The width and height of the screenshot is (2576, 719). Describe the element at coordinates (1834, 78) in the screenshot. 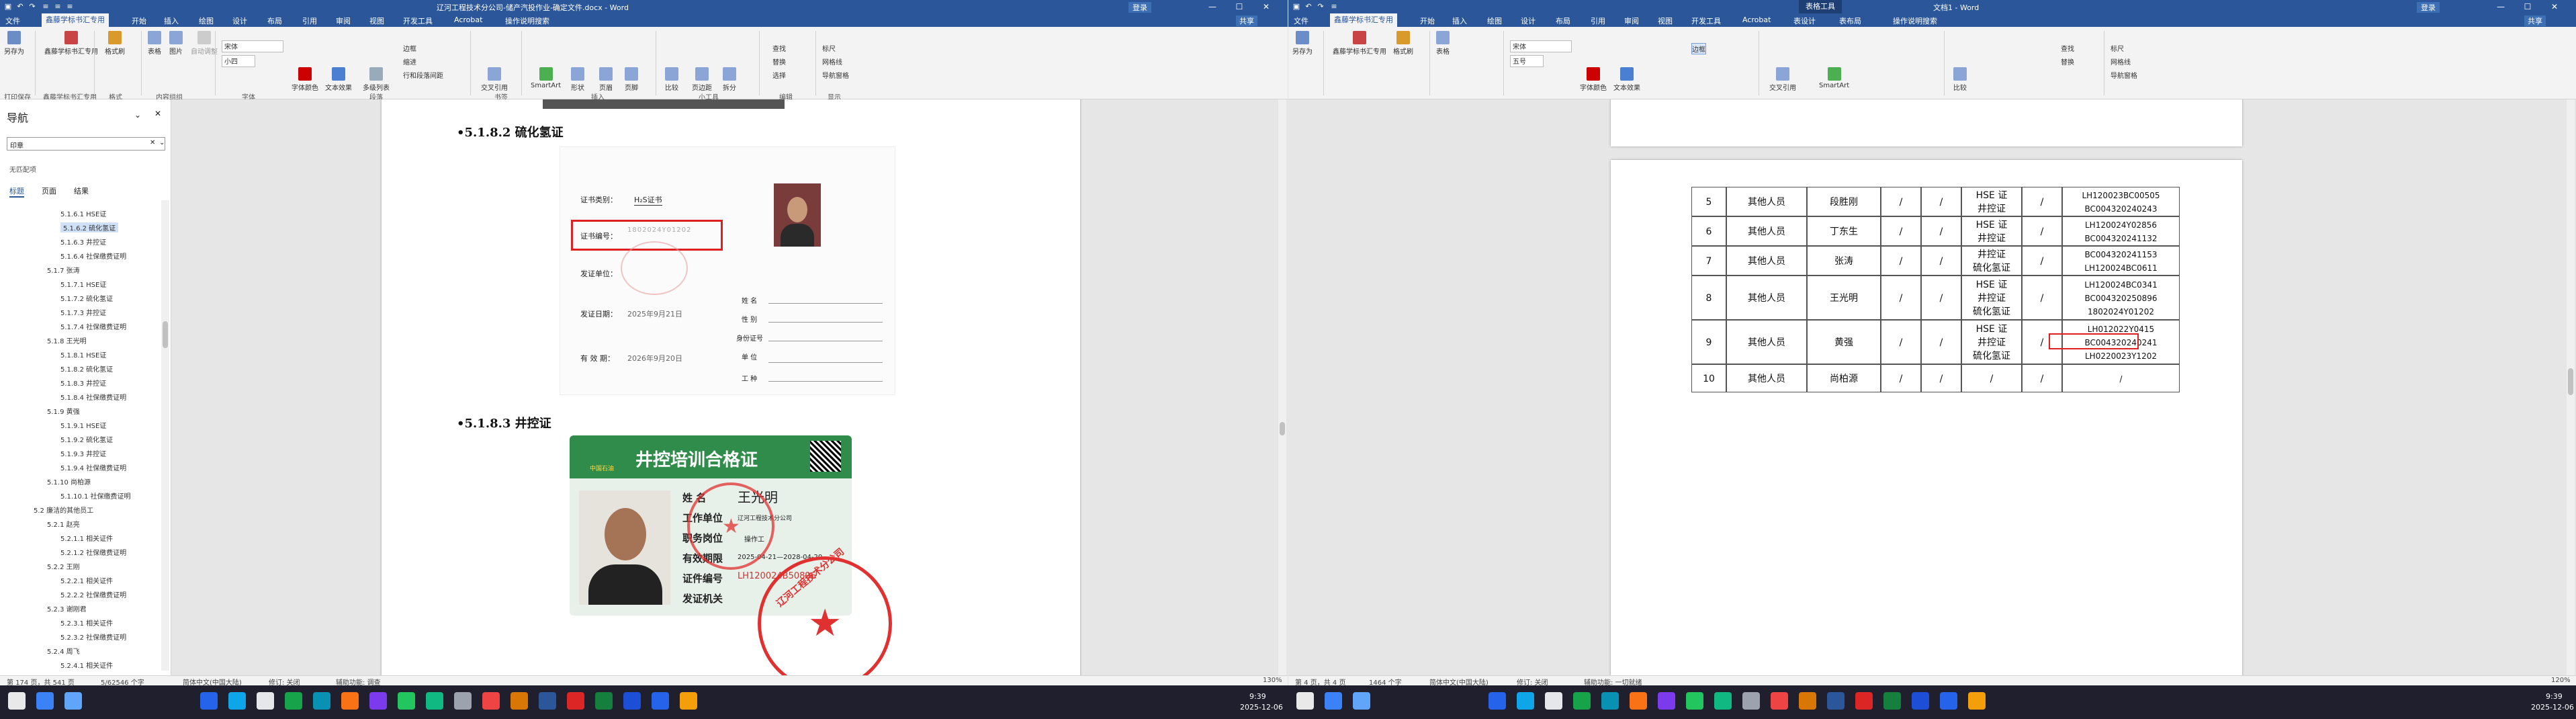

I see `smartart-button: SmartArt` at that location.